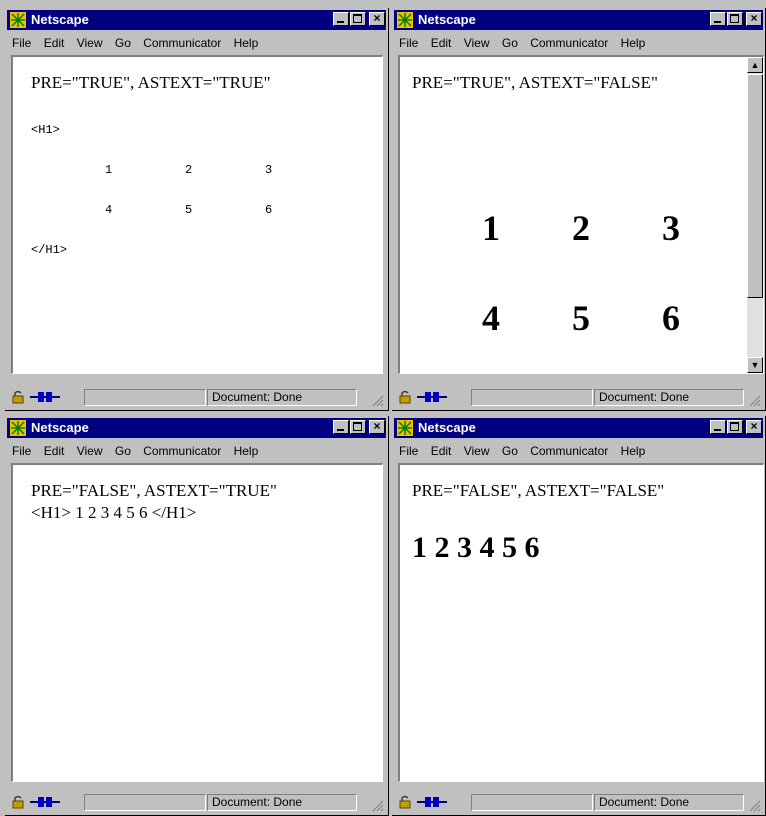 The image size is (766, 816). What do you see at coordinates (755, 186) in the screenshot?
I see `scroll-thumb` at bounding box center [755, 186].